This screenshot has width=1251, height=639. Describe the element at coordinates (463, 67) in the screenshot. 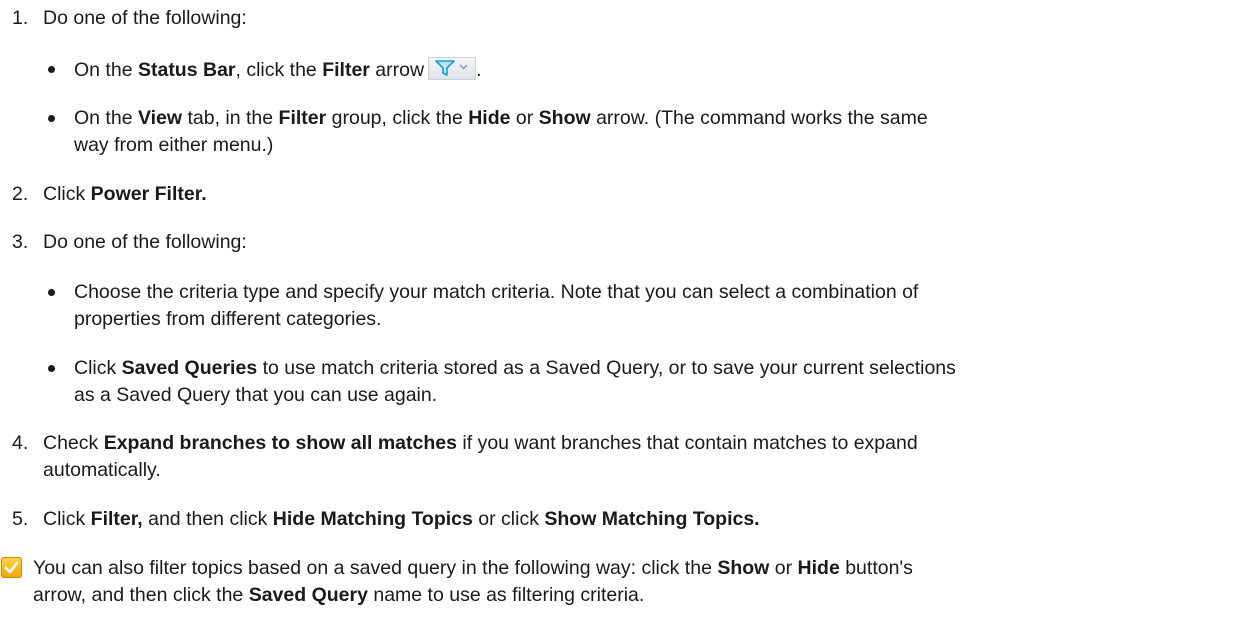

I see `chevron-down-icon` at that location.